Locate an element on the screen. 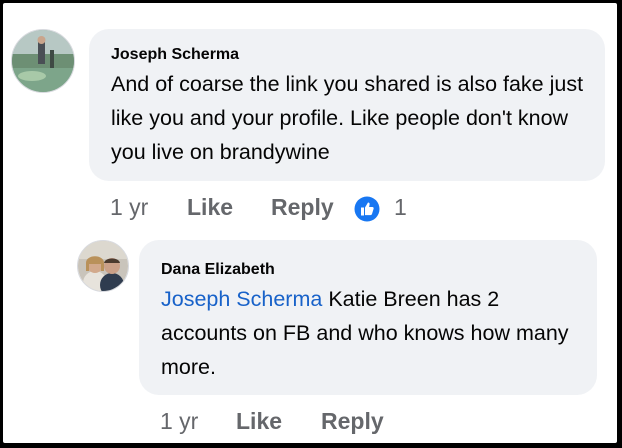 This screenshot has height=448, width=622. comment-author: Joseph Scherma is located at coordinates (175, 55).